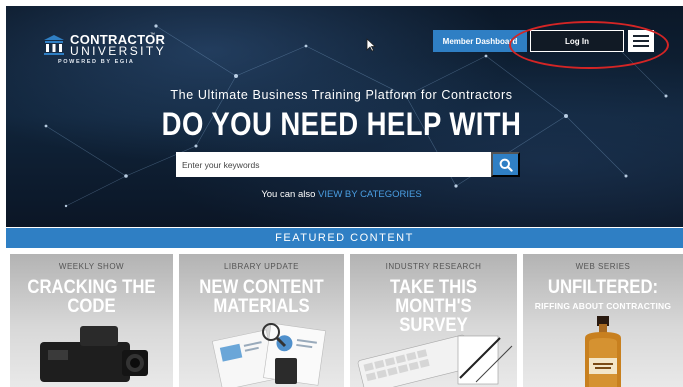 The height and width of the screenshot is (387, 683). What do you see at coordinates (261, 306) in the screenshot?
I see `card-title-line: MATERIALS` at bounding box center [261, 306].